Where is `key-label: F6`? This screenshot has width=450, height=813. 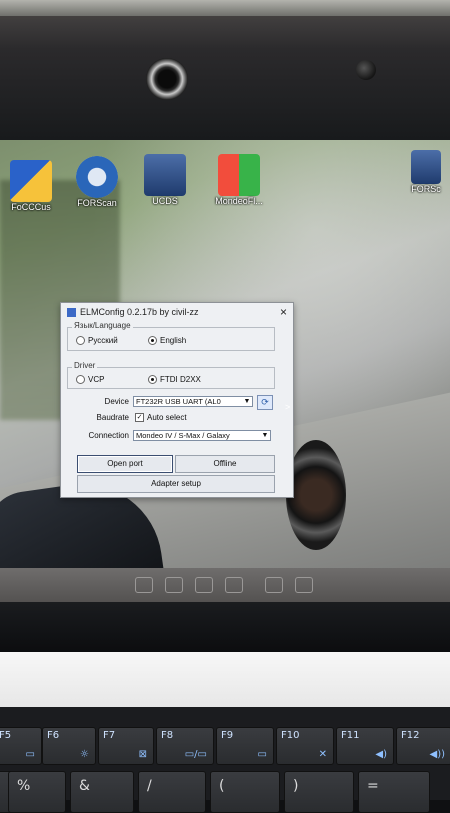 key-label: F6 is located at coordinates (53, 735).